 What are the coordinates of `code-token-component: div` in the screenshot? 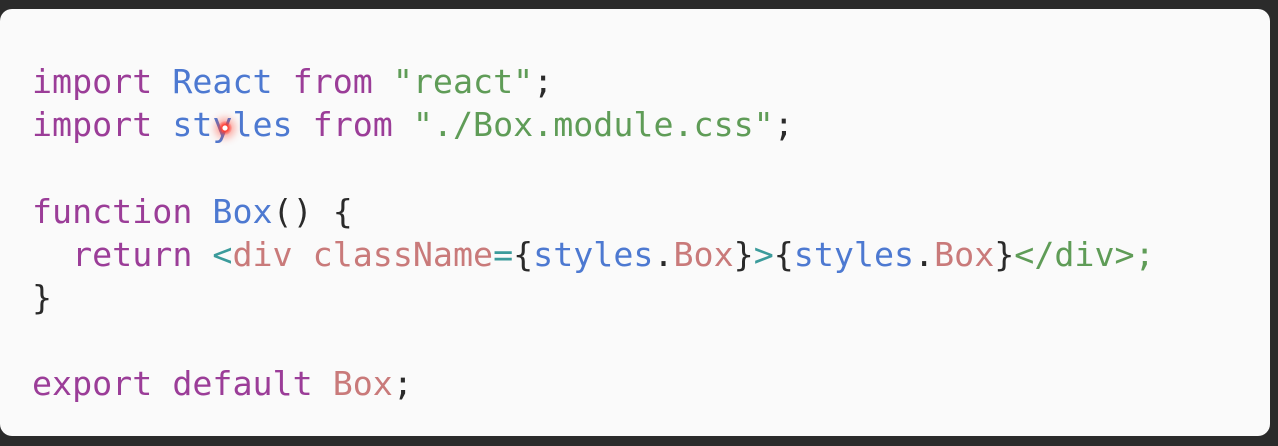 It's located at (262, 254).